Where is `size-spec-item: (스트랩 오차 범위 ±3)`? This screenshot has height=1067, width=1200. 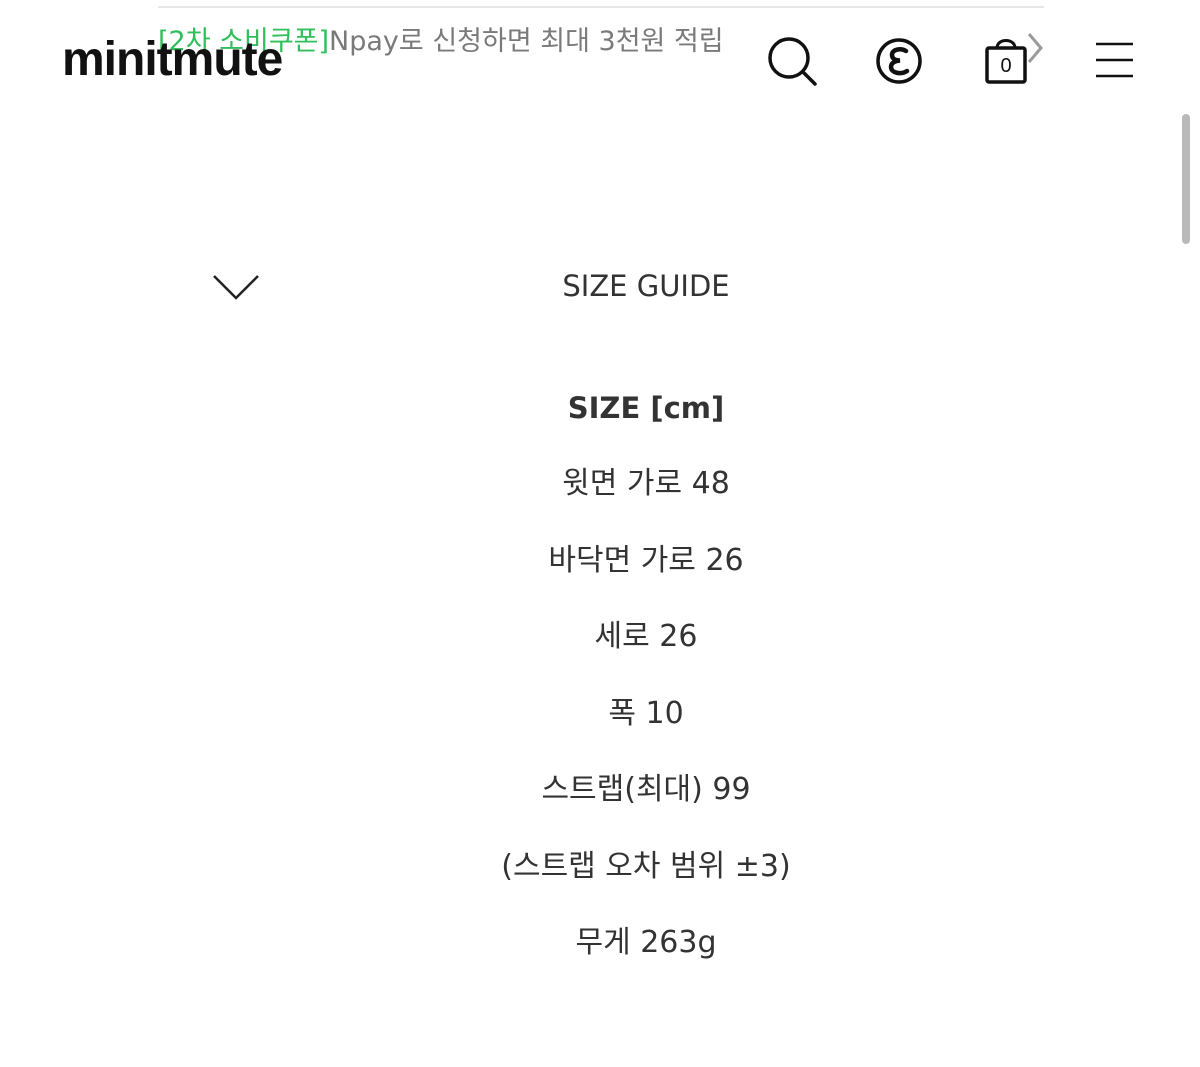
size-spec-item: (스트랩 오차 범위 ±3) is located at coordinates (646, 866).